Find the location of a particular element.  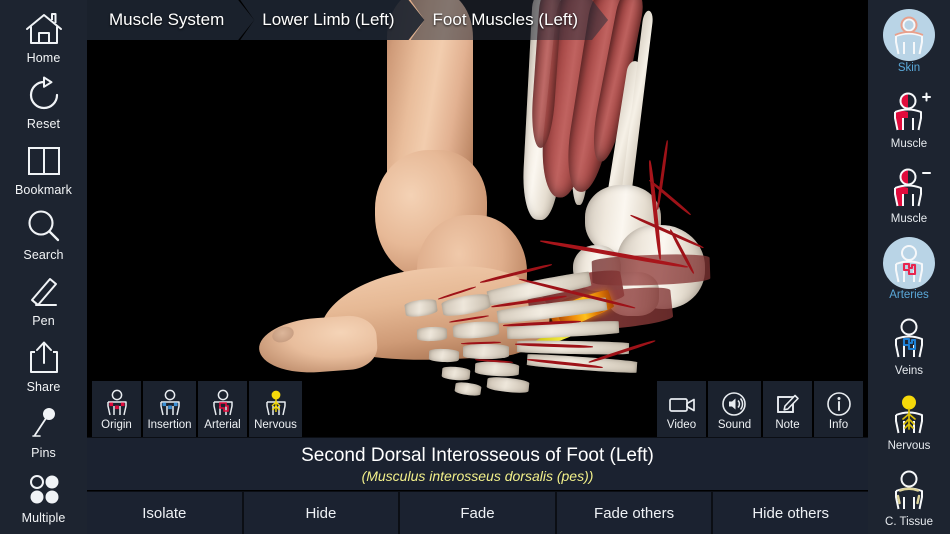

media-tools-group: Video Sound Note Info is located at coordinates (760, 409).